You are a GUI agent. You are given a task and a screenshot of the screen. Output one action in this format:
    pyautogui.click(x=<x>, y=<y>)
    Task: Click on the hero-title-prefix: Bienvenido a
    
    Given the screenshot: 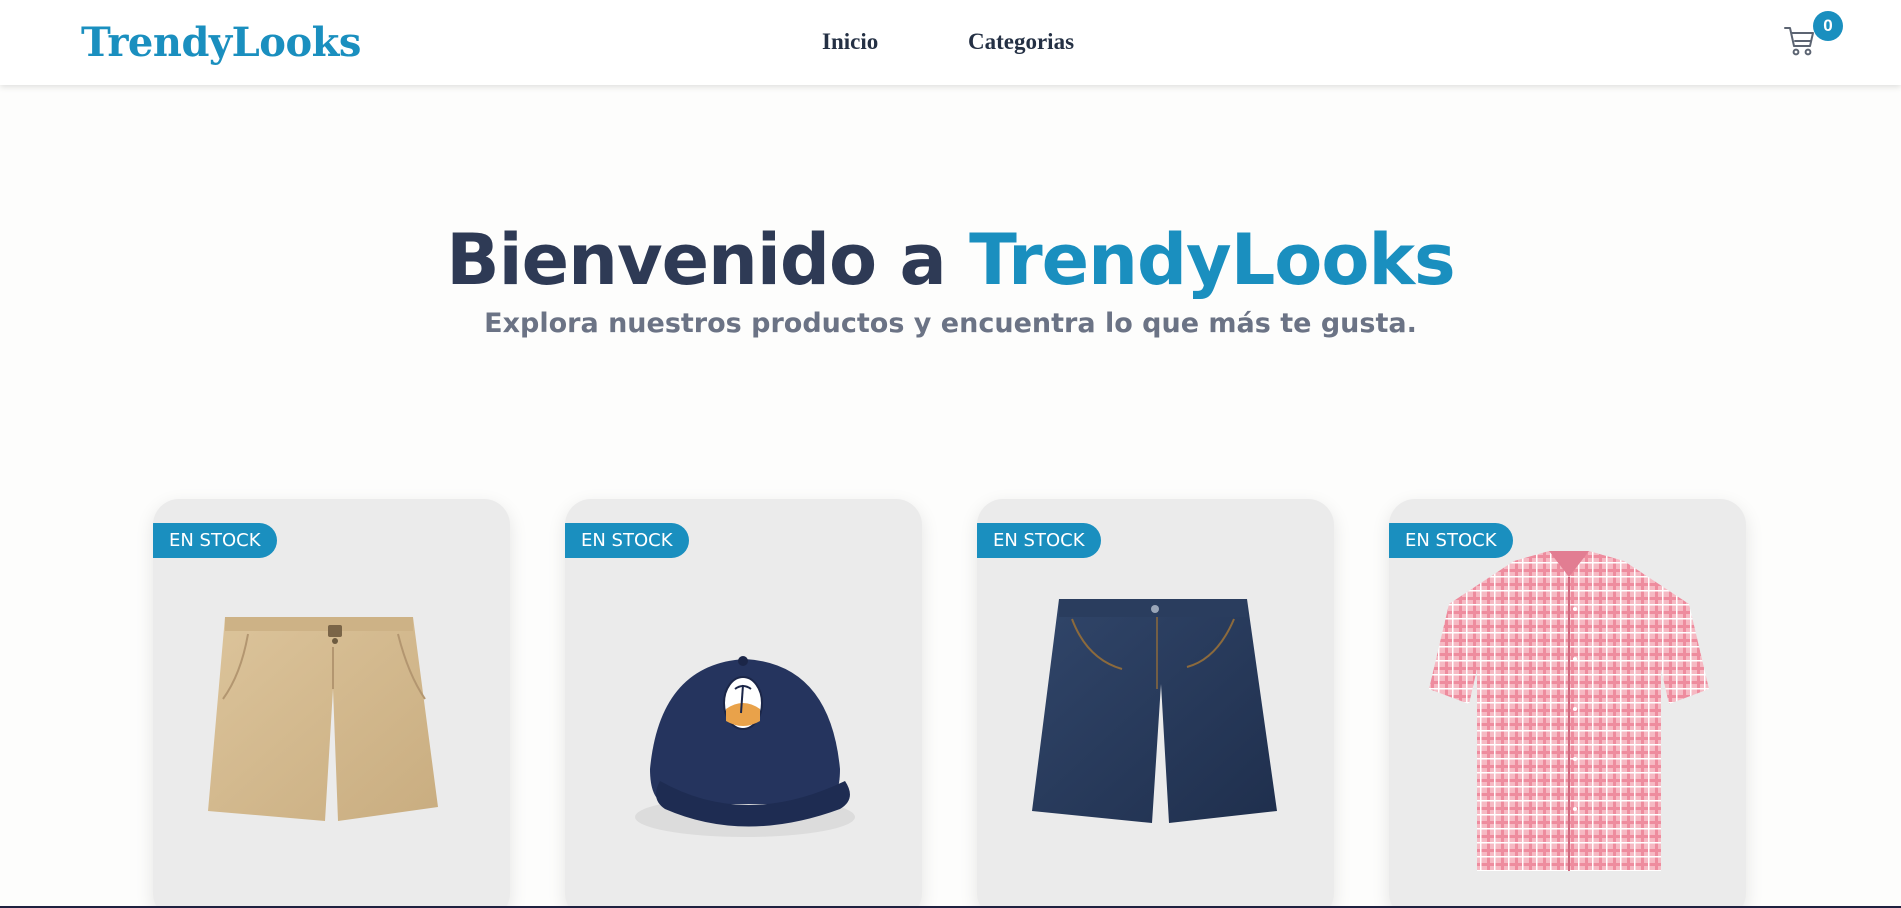 What is the action you would take?
    pyautogui.click(x=708, y=260)
    